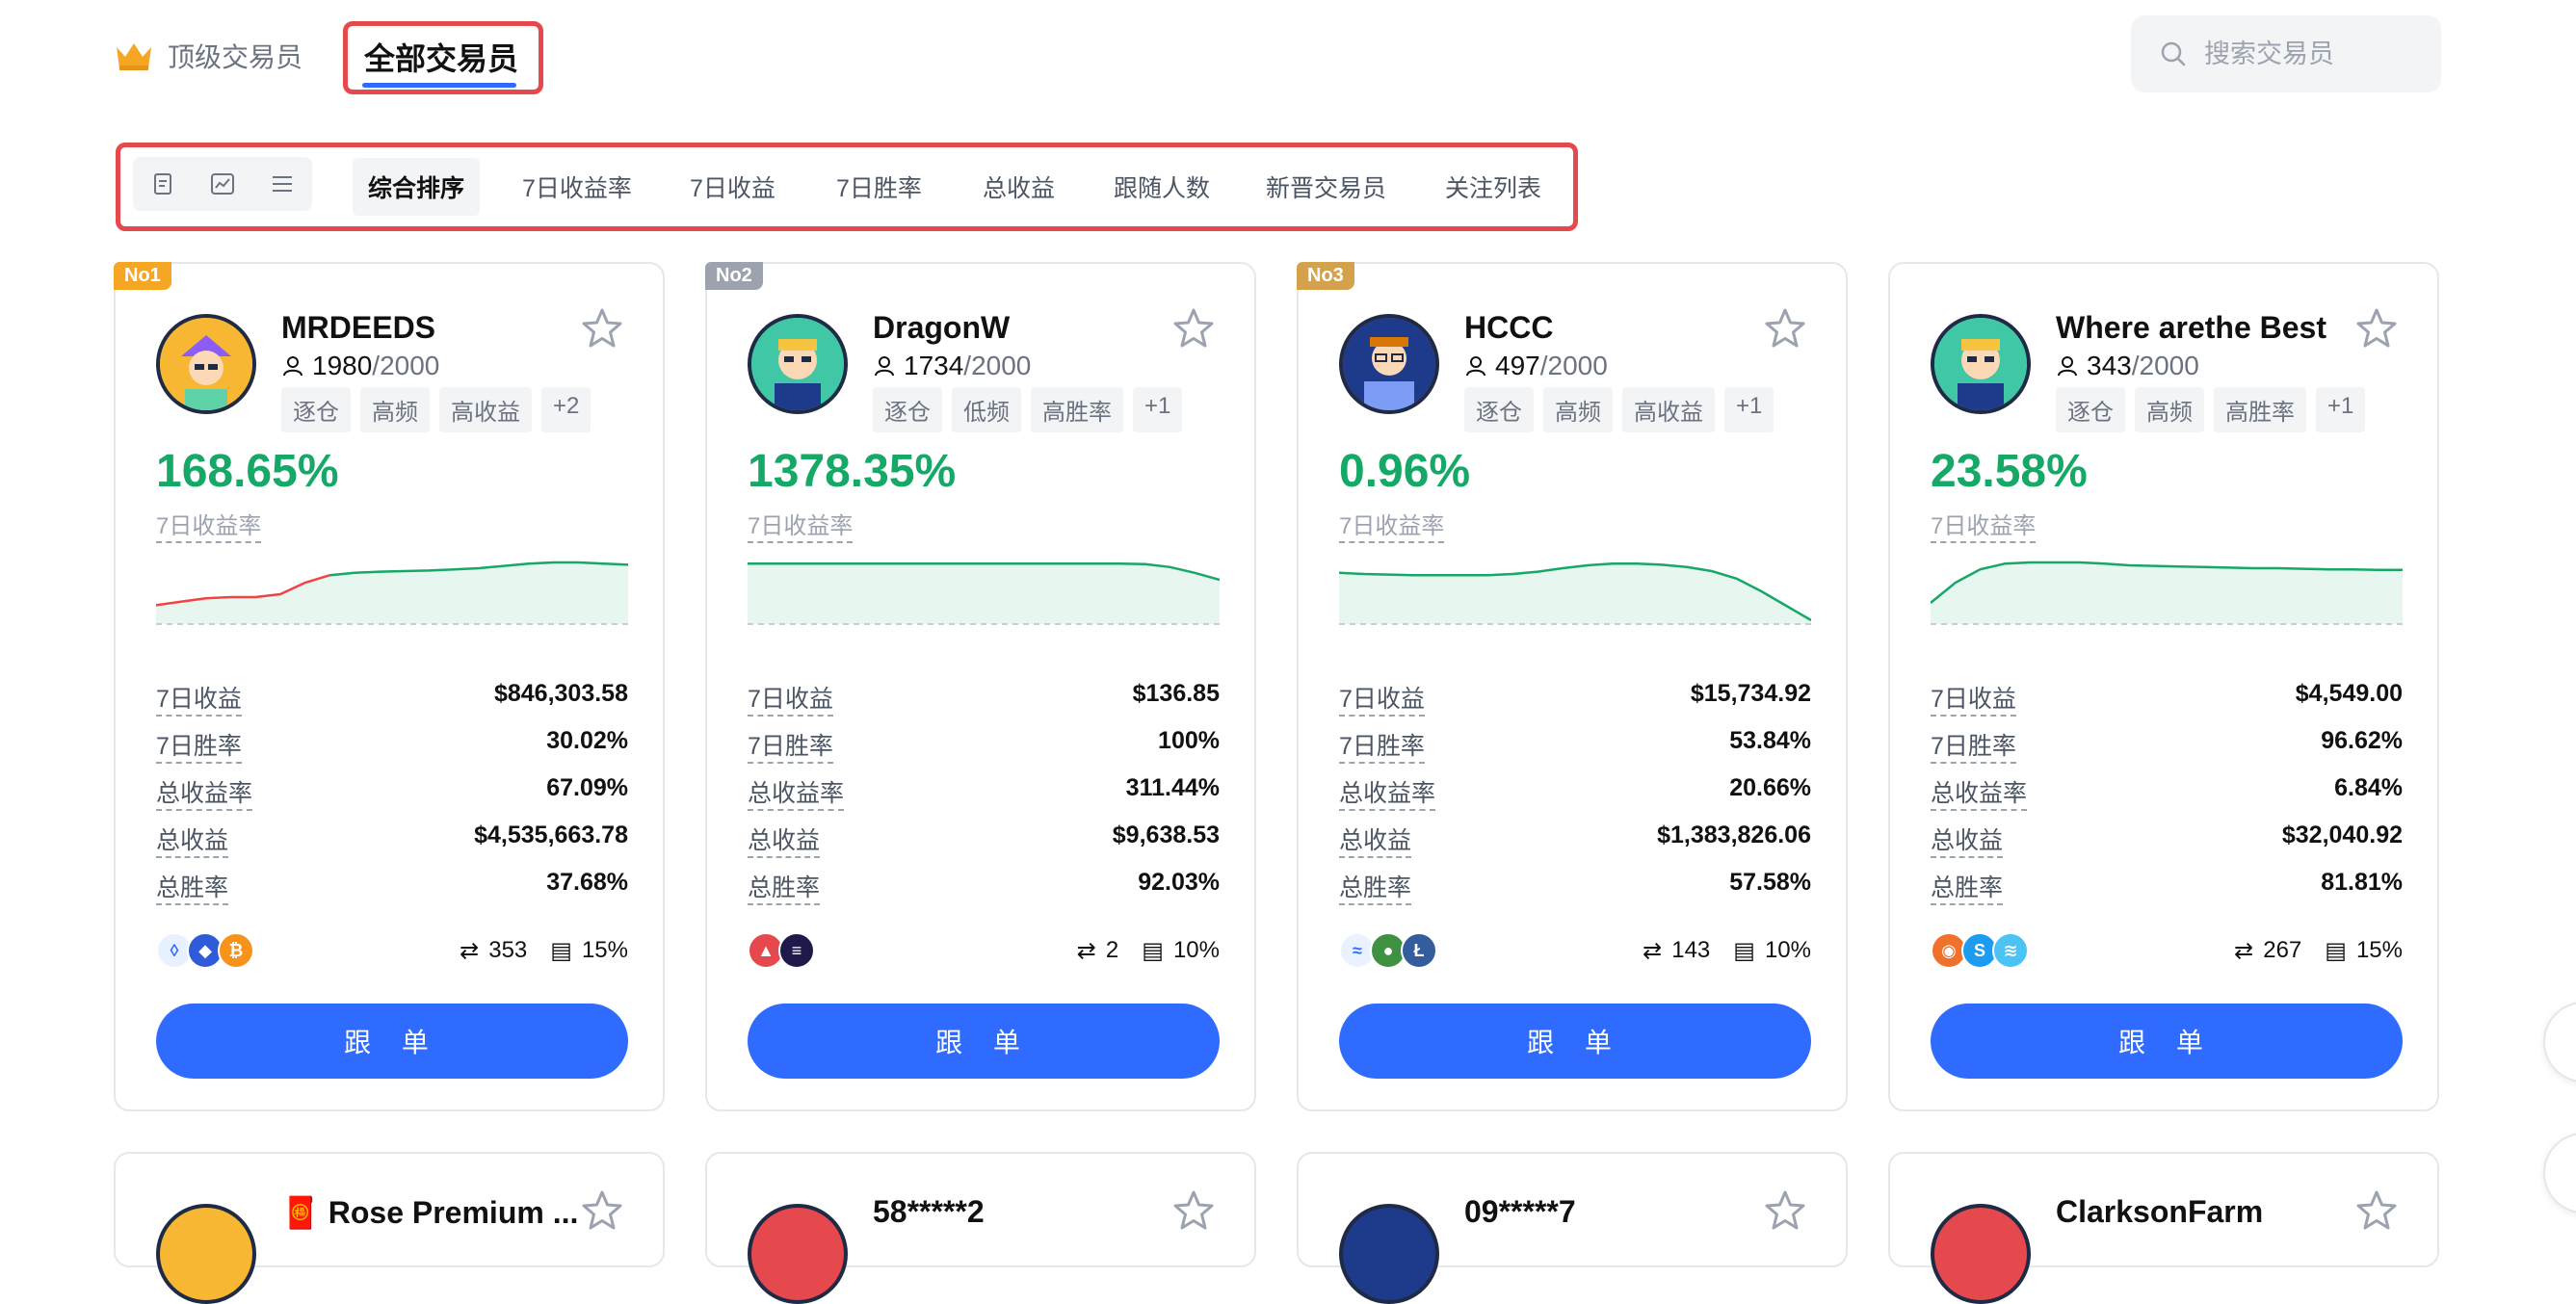  What do you see at coordinates (1575, 840) in the screenshot?
I see `stat-row-total-pnl: 总收益 $1,383,826.06` at bounding box center [1575, 840].